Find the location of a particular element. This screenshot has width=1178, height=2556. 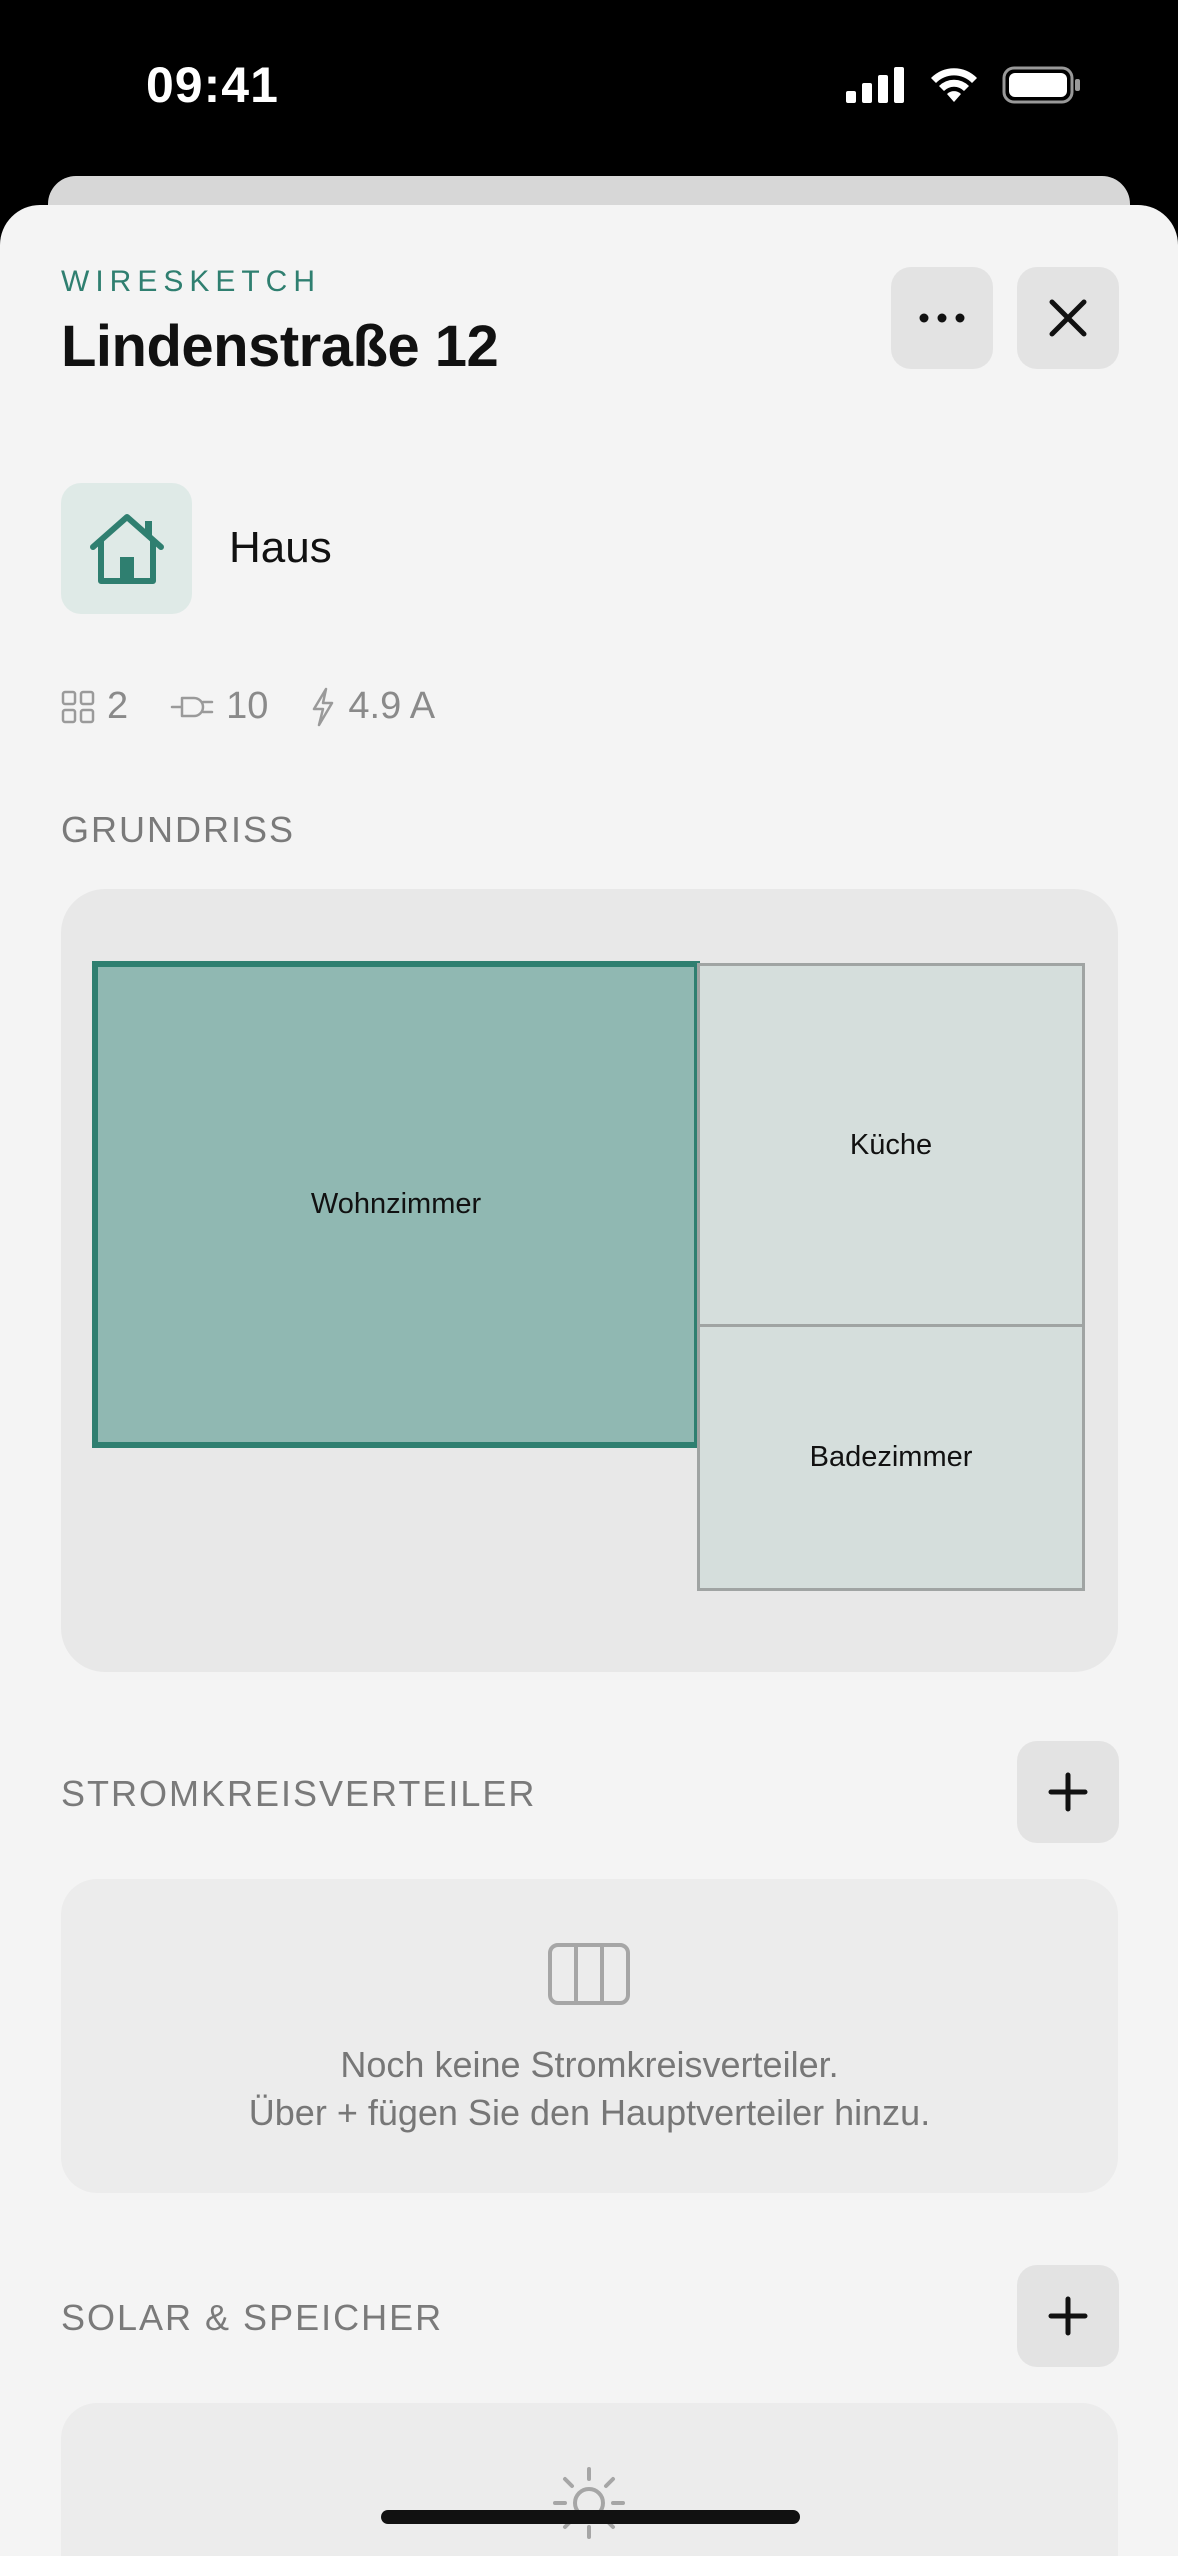

signal-icon is located at coordinates (875, 85).